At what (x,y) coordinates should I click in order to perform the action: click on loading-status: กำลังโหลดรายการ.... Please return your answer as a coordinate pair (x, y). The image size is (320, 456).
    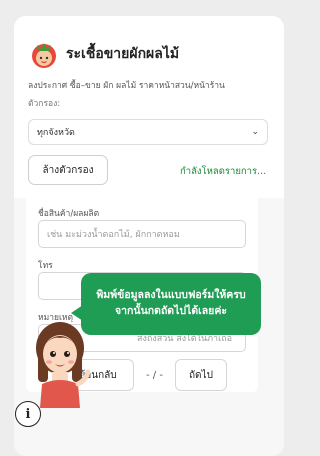
    Looking at the image, I should click on (223, 171).